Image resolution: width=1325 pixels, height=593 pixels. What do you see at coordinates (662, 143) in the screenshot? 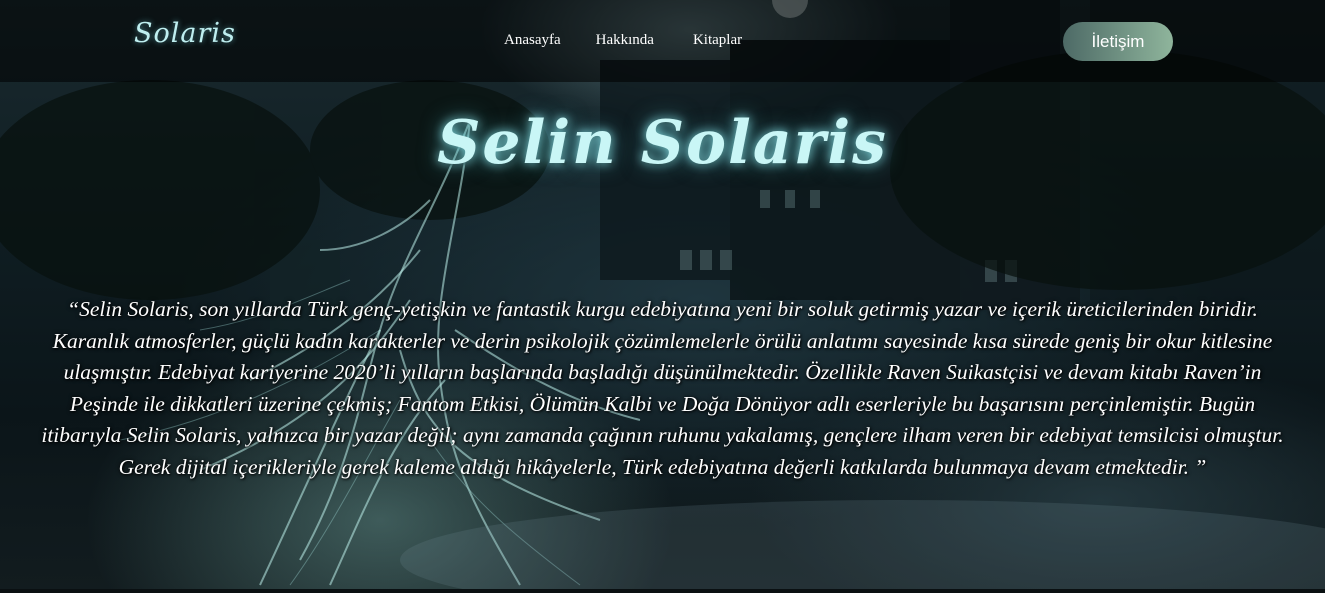
I see `hero-title: Selin Solaris` at bounding box center [662, 143].